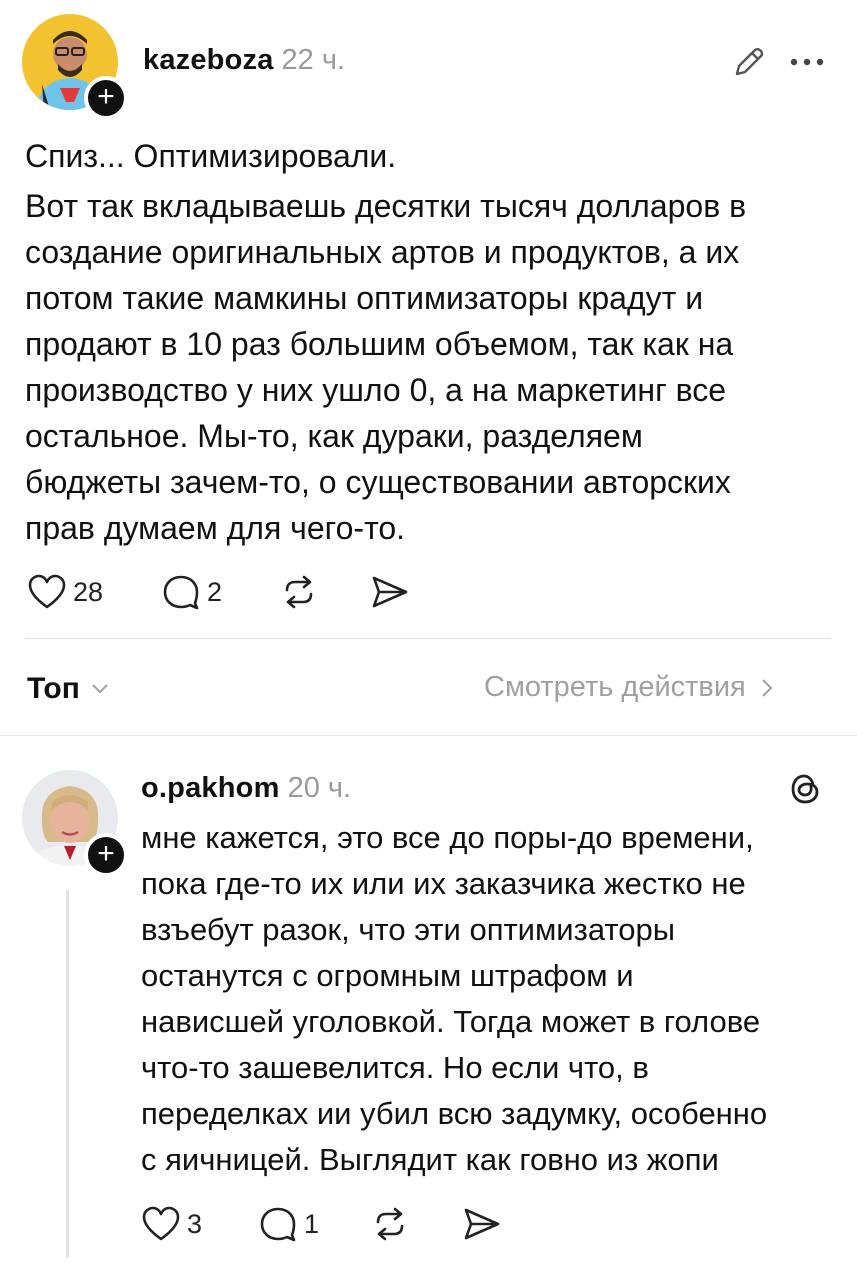  I want to click on chevron-right-icon, so click(767, 688).